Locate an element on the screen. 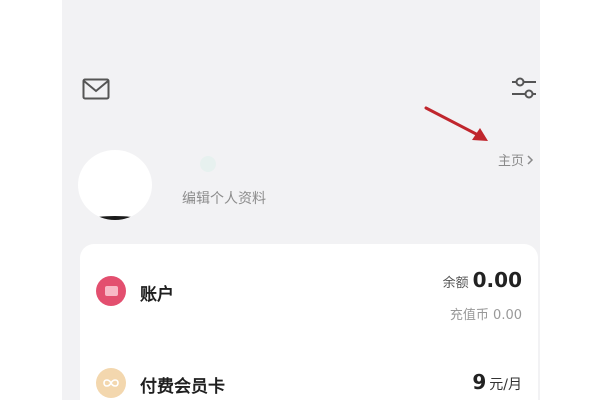 The image size is (600, 400). infinity-icon is located at coordinates (111, 383).